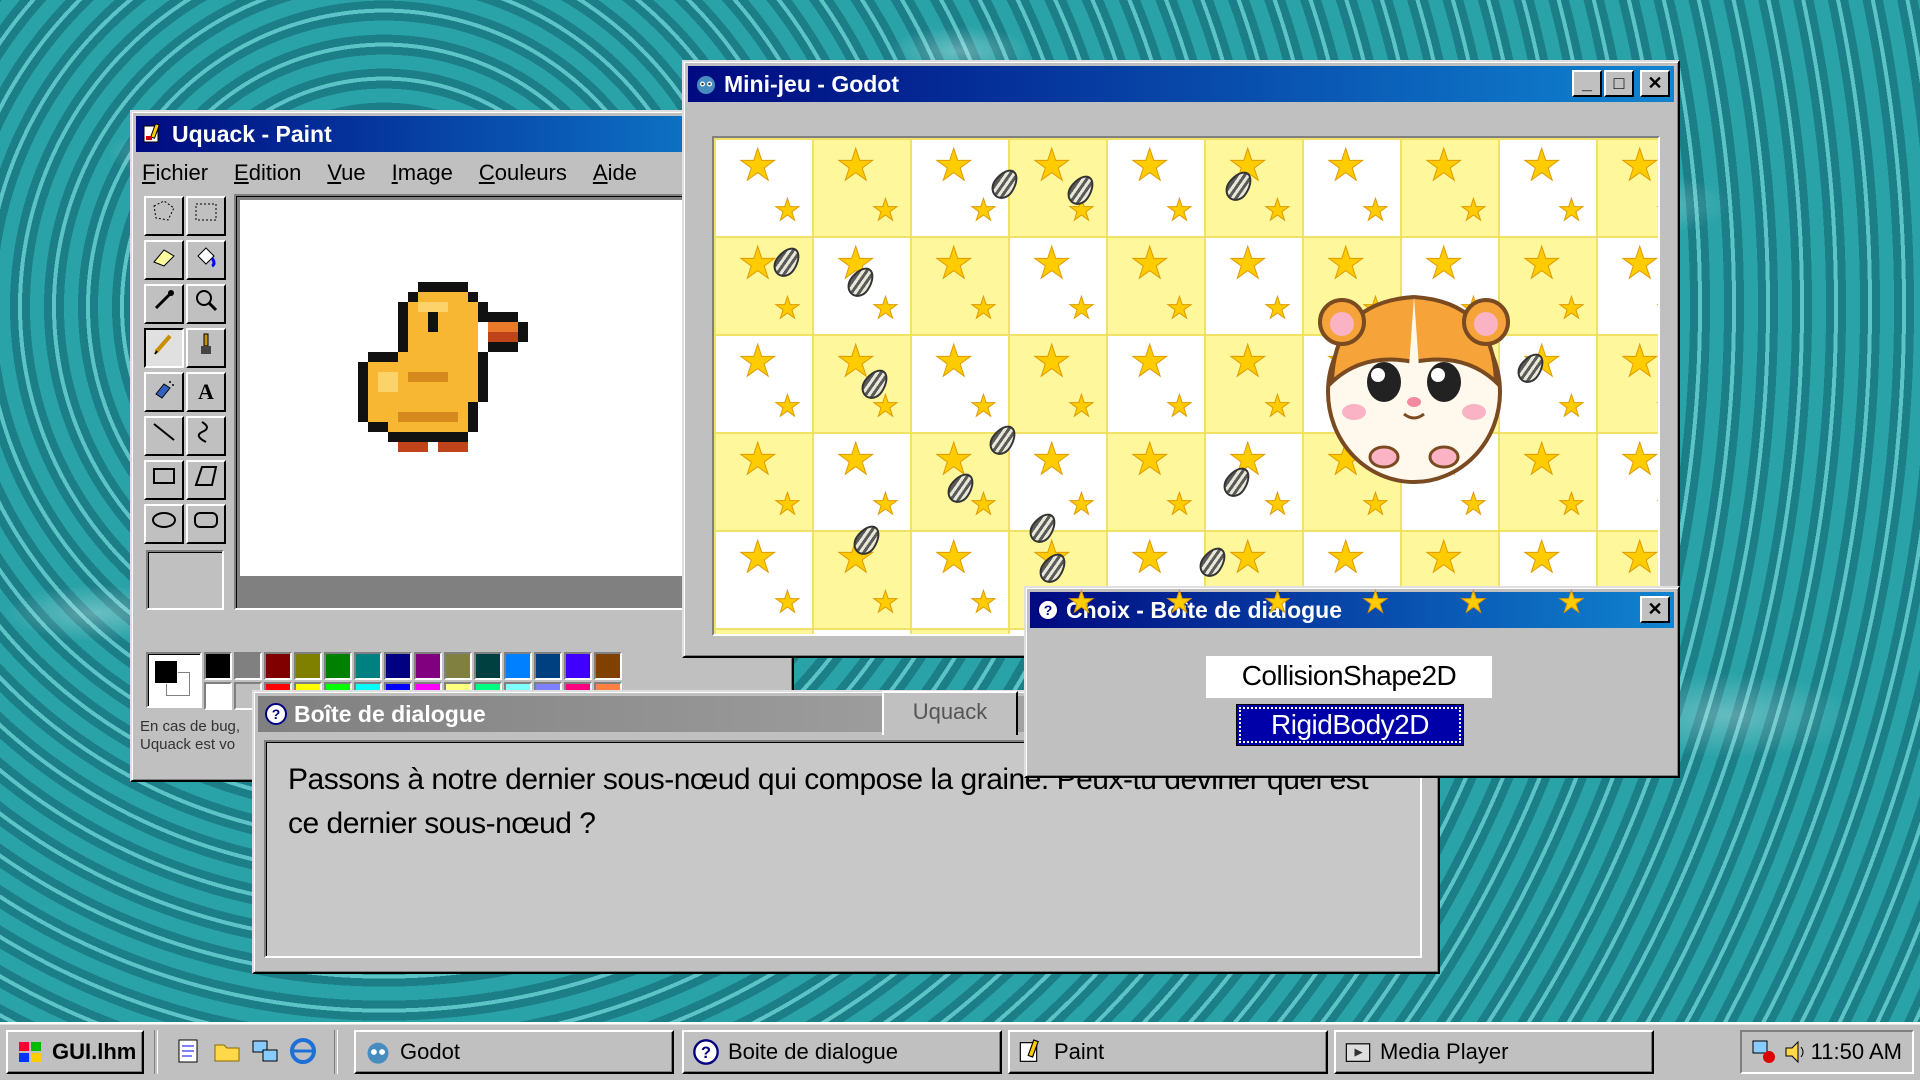 Image resolution: width=1920 pixels, height=1080 pixels. What do you see at coordinates (1444, 1051) in the screenshot?
I see `task-label: Media Player` at bounding box center [1444, 1051].